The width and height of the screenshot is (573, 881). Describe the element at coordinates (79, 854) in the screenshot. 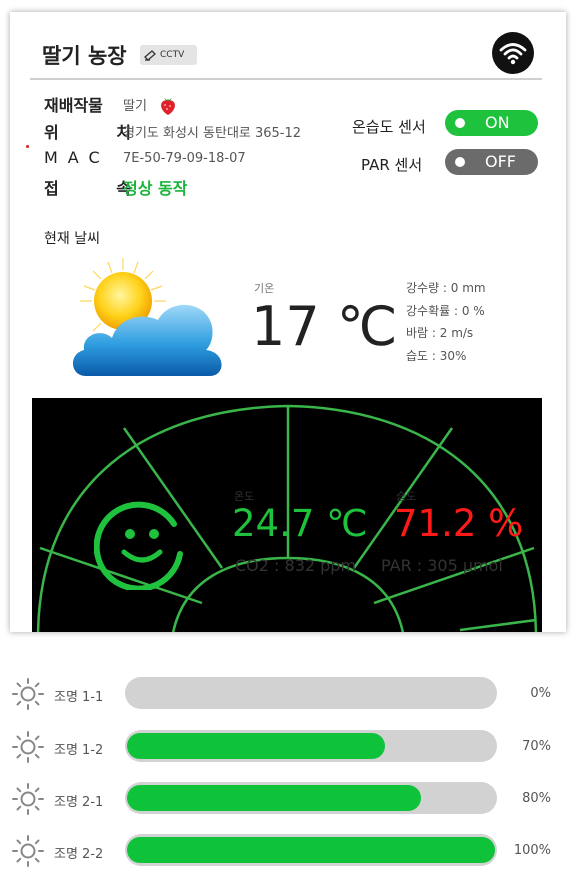

I see `light-name: 조명 2-2` at that location.